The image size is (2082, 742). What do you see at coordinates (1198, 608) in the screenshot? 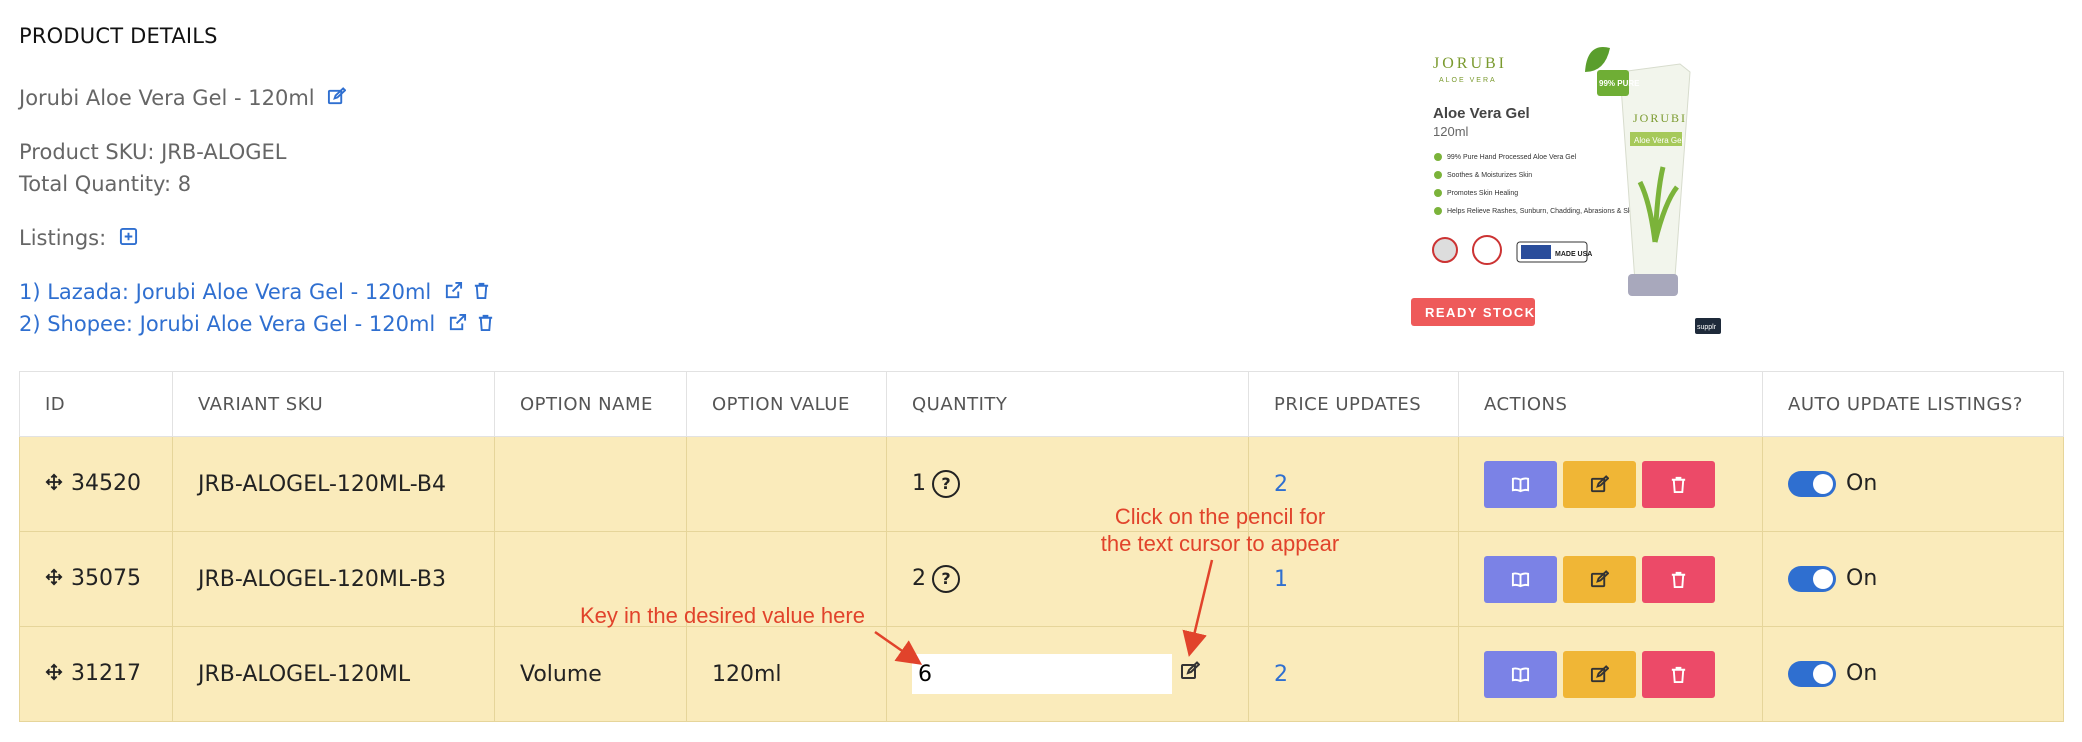
I see `arrow-to-pencil` at bounding box center [1198, 608].